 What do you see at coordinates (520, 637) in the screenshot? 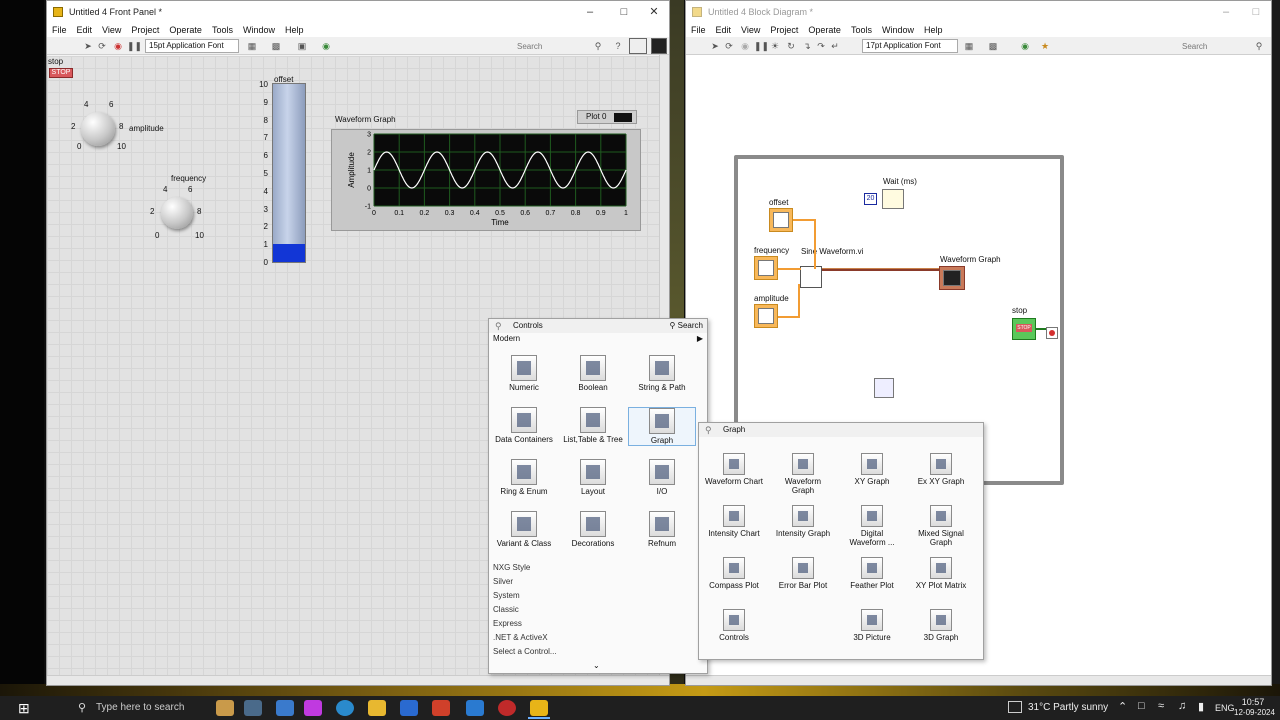
I see `palette-category: .NET & ActiveX` at bounding box center [520, 637].